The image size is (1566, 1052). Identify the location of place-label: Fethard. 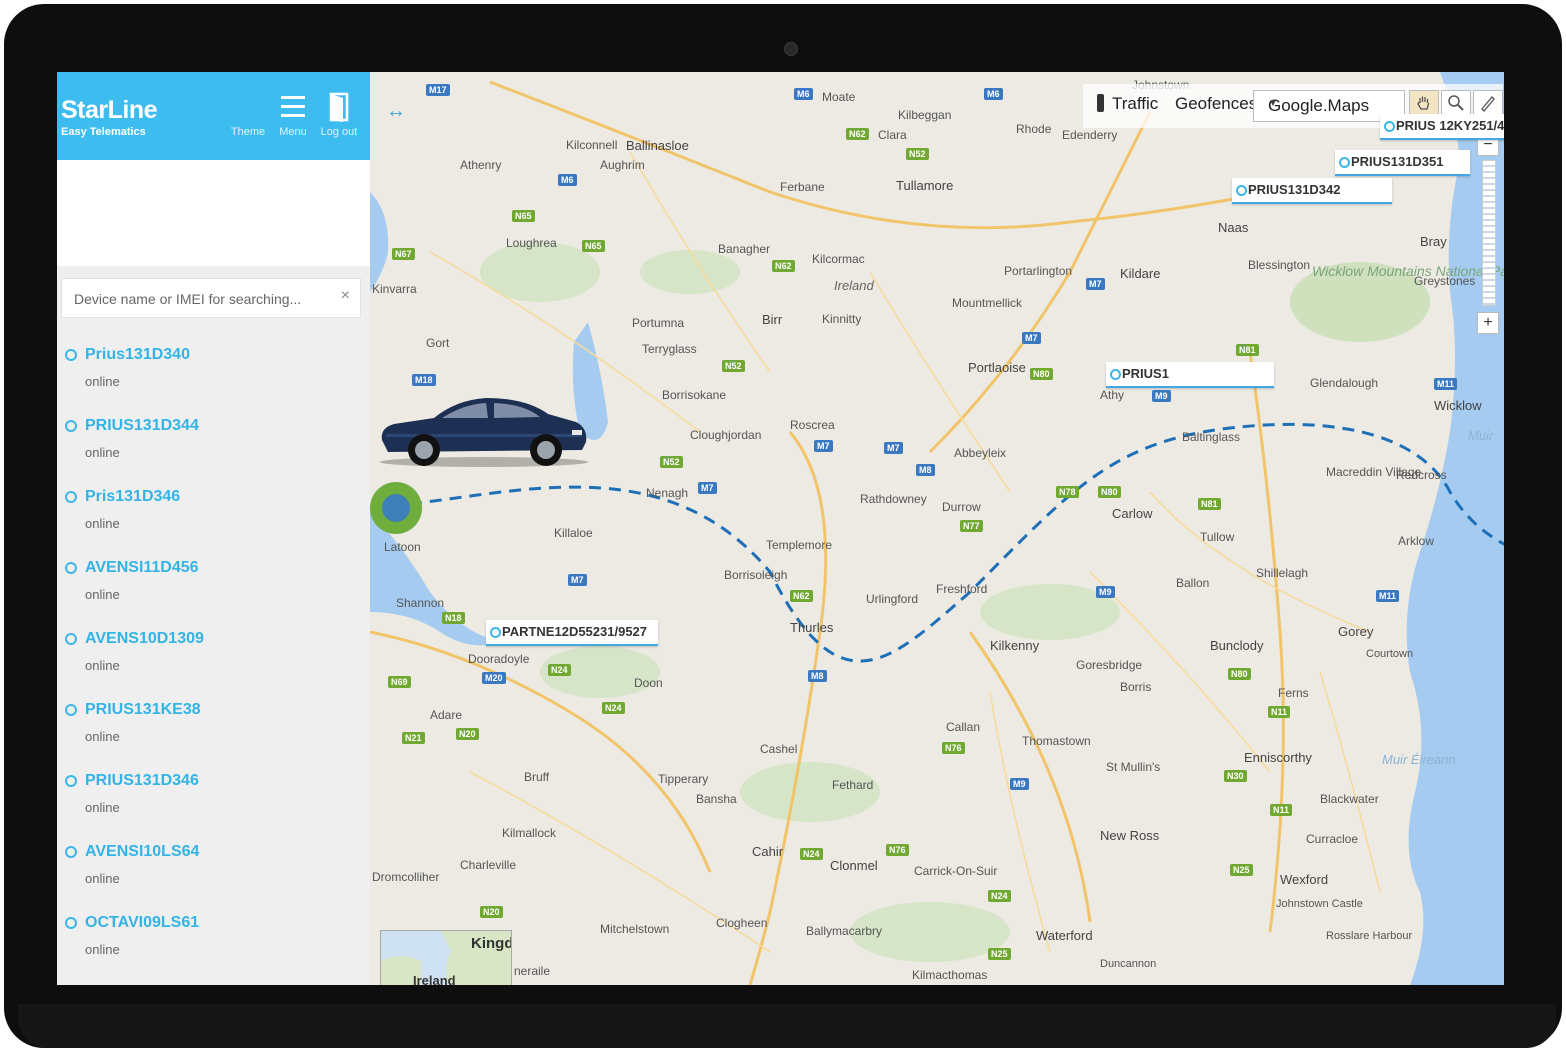
(853, 785).